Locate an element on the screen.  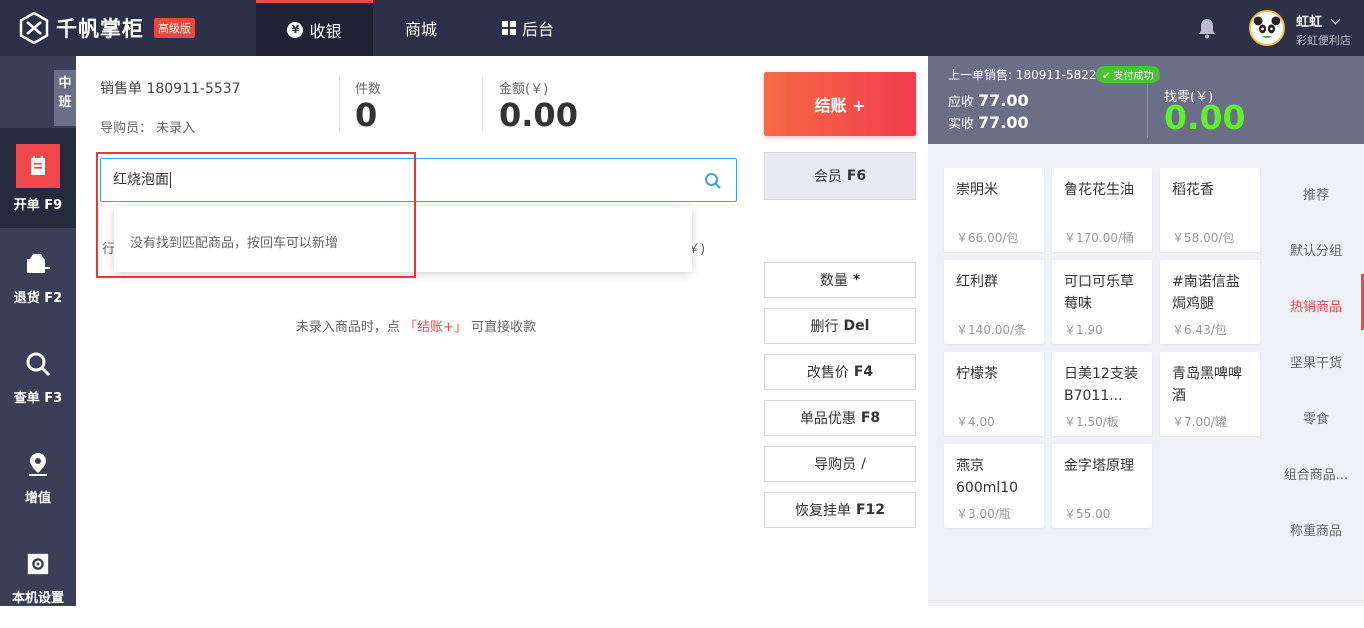
app-name: 千帆掌柜 is located at coordinates (100, 29).